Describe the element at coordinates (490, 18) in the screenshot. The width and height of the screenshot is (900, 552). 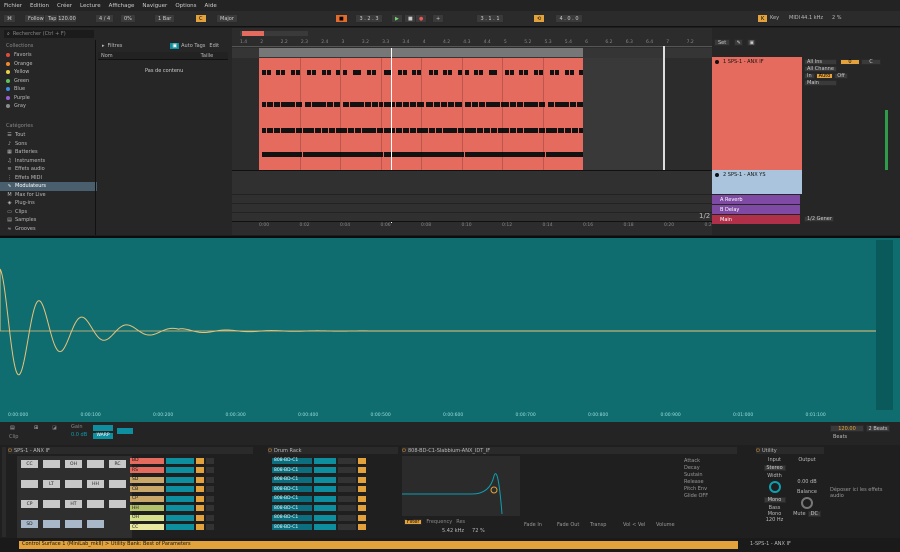
I see `loop-start-field: 3 . 1 . 1` at that location.